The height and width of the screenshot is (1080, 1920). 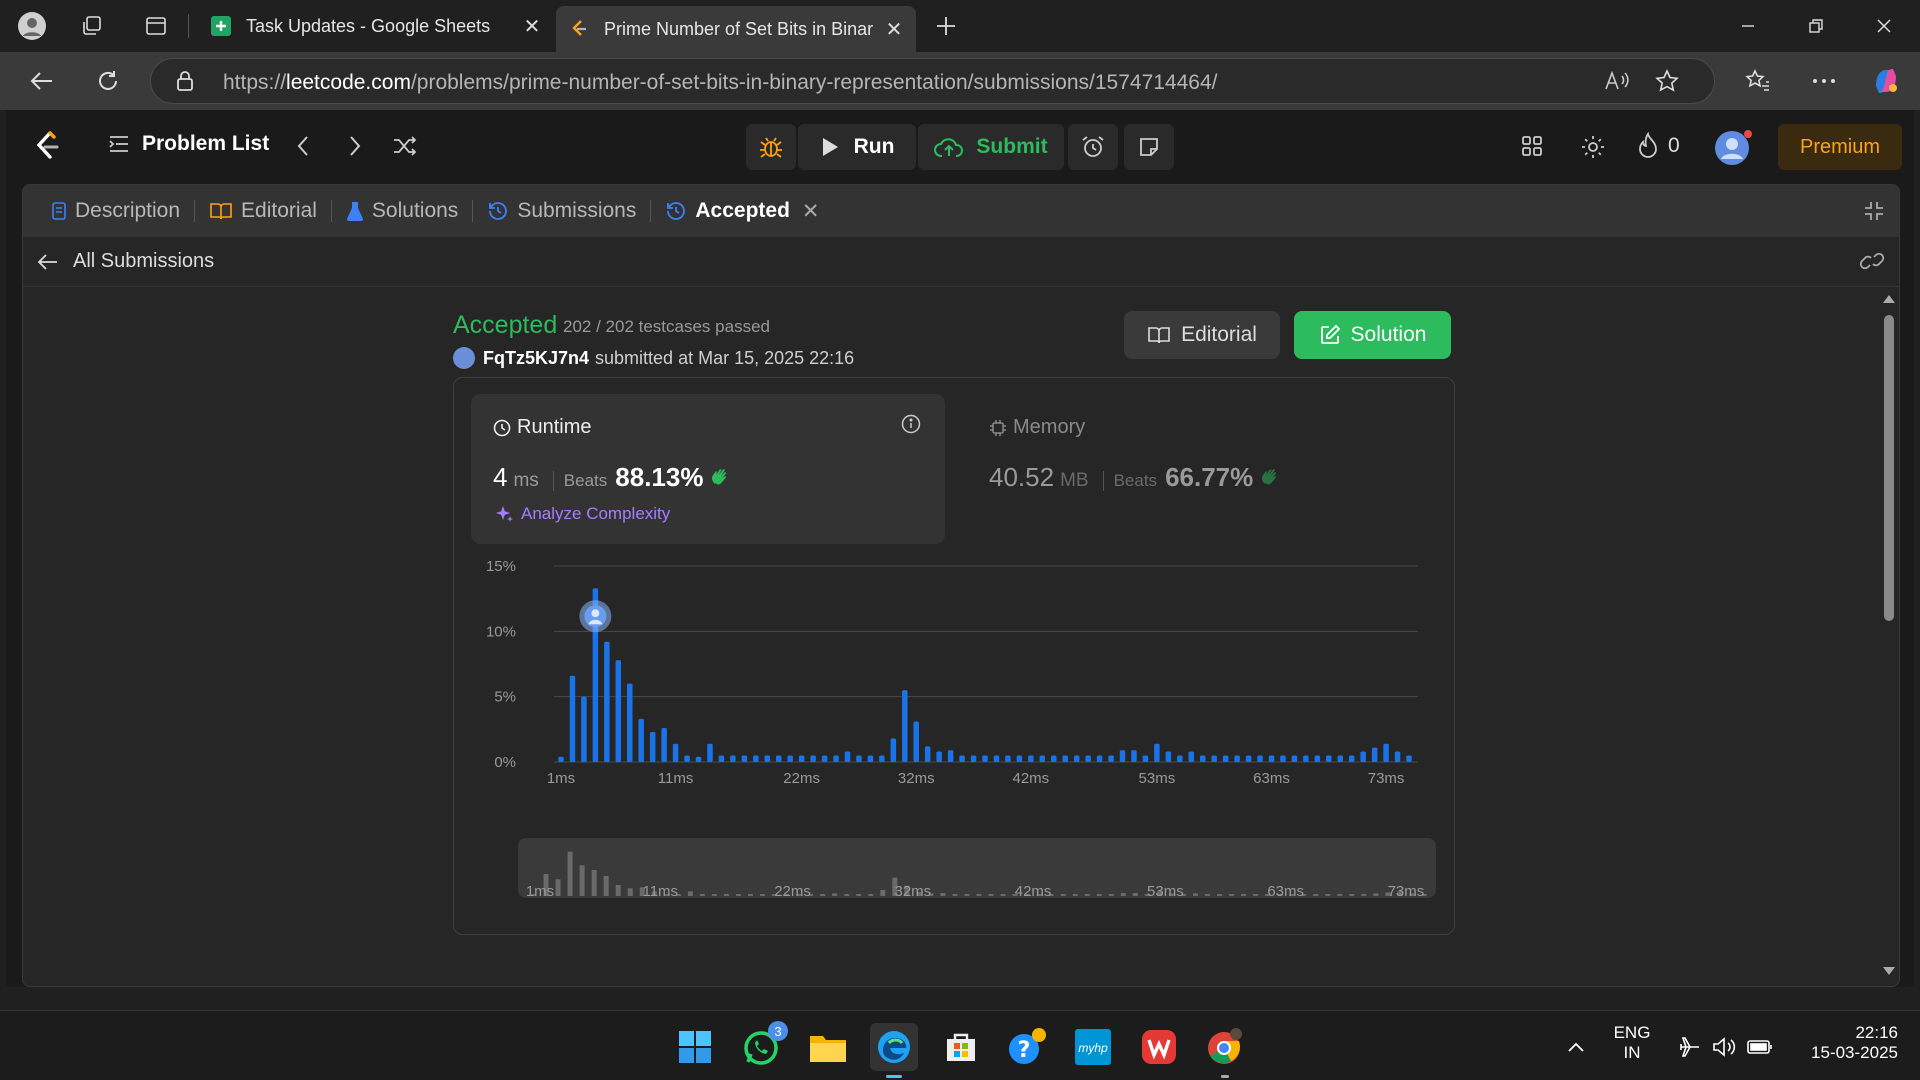 What do you see at coordinates (355, 146) in the screenshot?
I see `next-problem-icon` at bounding box center [355, 146].